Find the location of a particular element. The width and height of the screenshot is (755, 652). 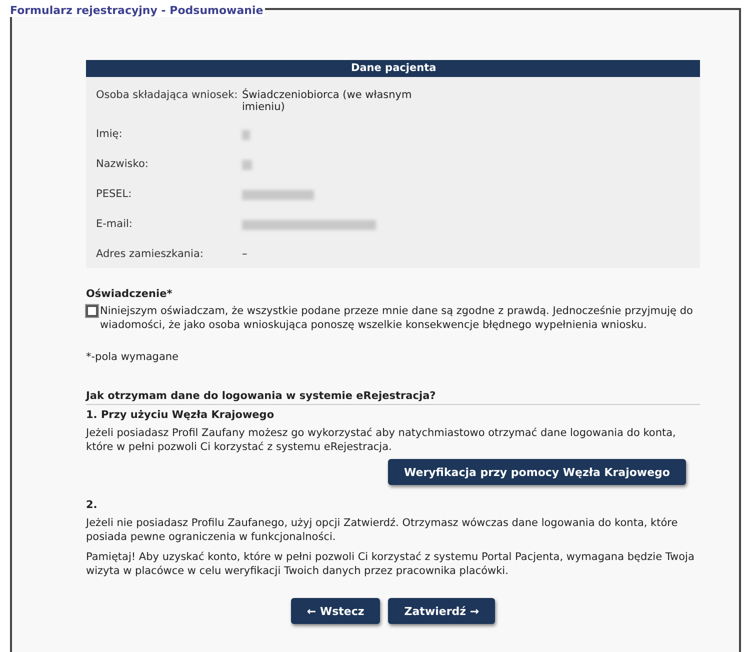

field-value: Świadczeniobiorca (we własnym imieniu) is located at coordinates (327, 101).